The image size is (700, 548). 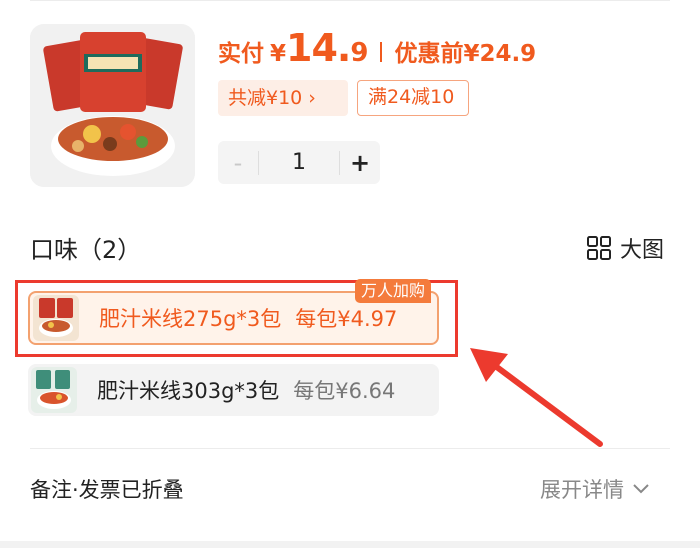 What do you see at coordinates (429, 54) in the screenshot?
I see `original-price-label: 优惠前` at bounding box center [429, 54].